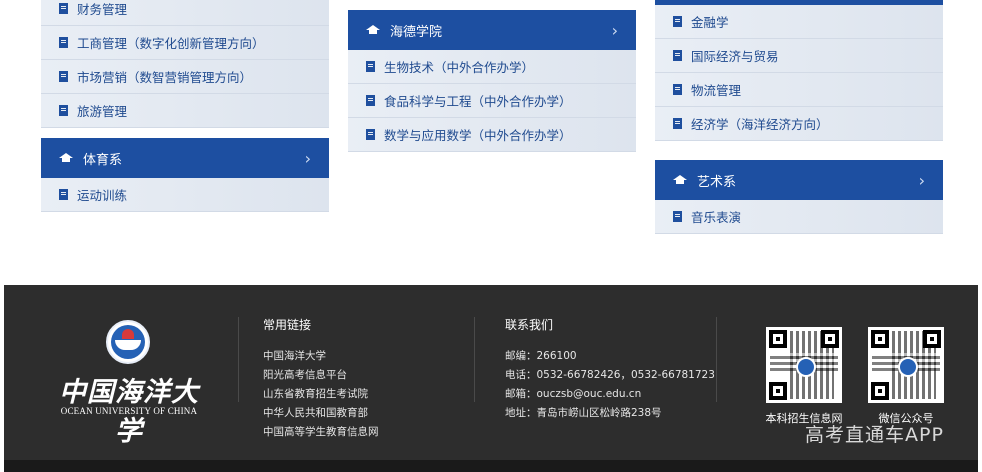 This screenshot has height=472, width=982. I want to click on major-item: 物流管理, so click(799, 90).